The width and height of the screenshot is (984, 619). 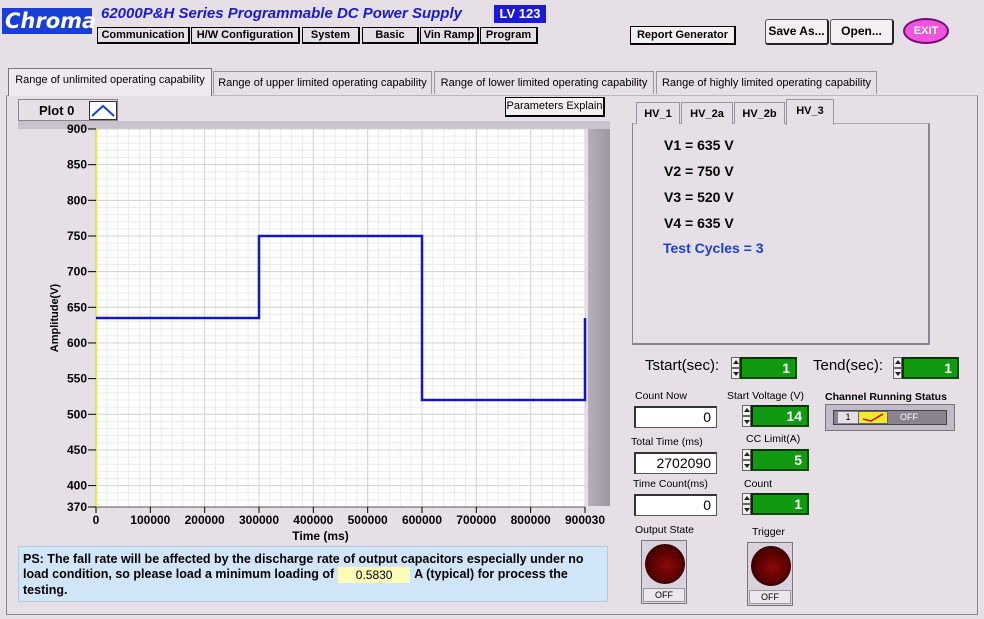 I want to click on test-cycles: Test Cycles = 3, so click(x=713, y=248).